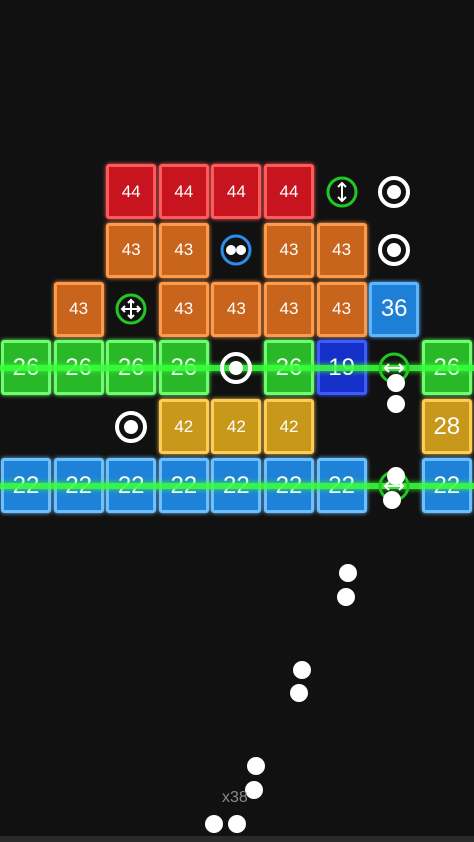 This screenshot has height=842, width=474. I want to click on four-arrows-icon, so click(131, 309).